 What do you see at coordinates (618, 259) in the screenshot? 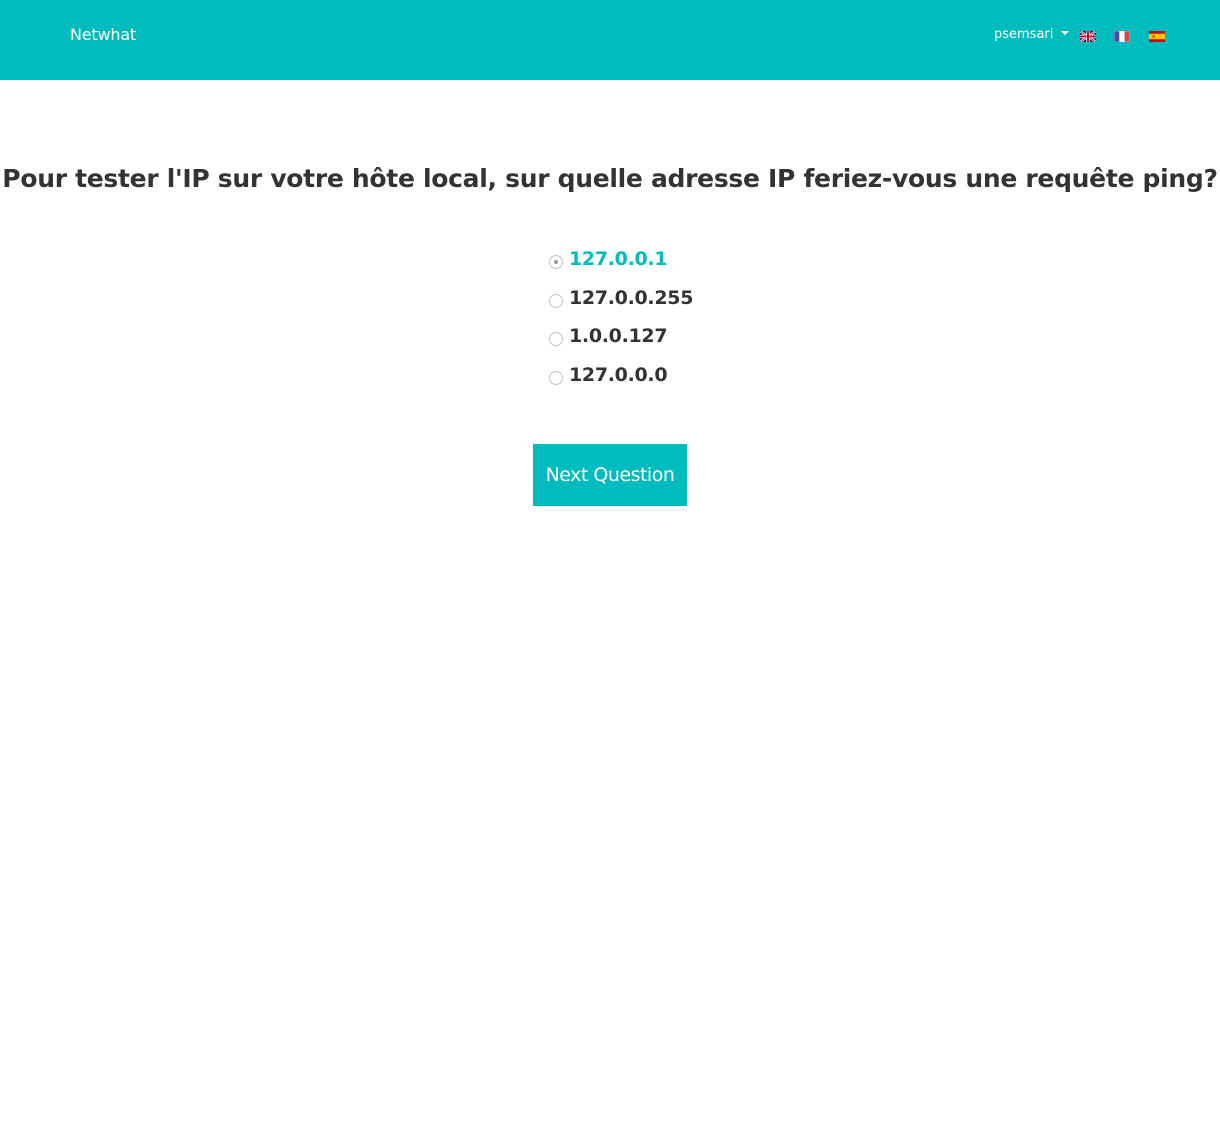
I see `answer-label: 127.0.0.1` at bounding box center [618, 259].